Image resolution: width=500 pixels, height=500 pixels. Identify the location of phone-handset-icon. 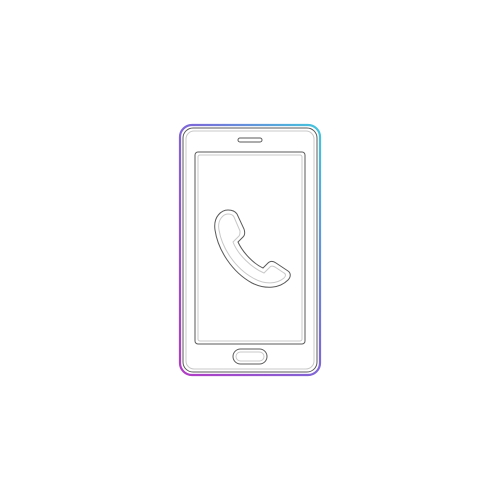
(252, 248).